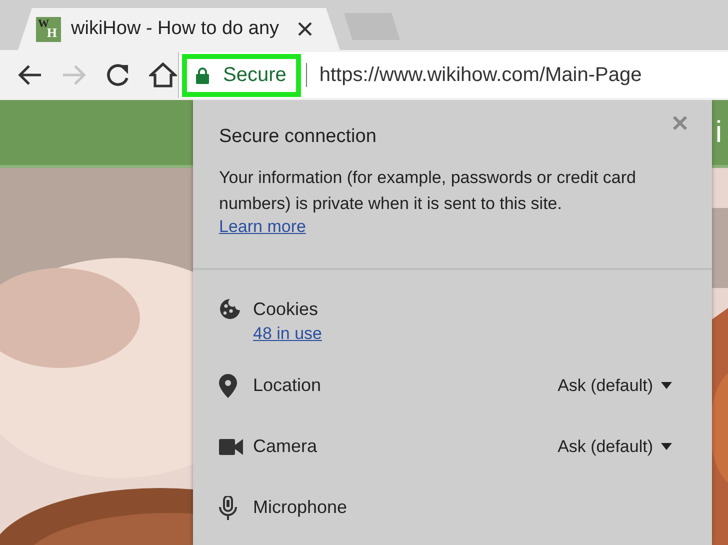 The height and width of the screenshot is (545, 728). What do you see at coordinates (718, 133) in the screenshot?
I see `header-text: i` at bounding box center [718, 133].